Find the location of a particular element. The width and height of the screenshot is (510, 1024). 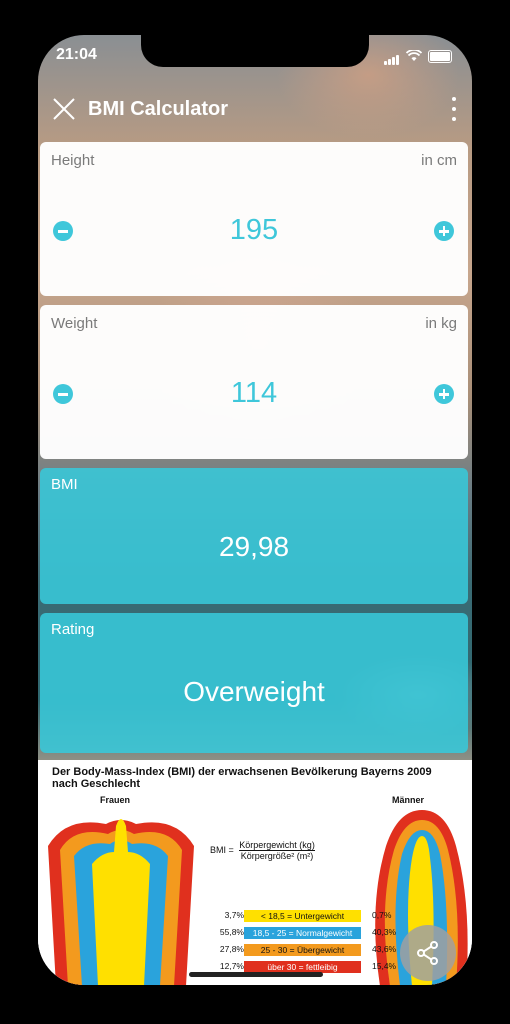

band-normal: 18,5 - 25 = Normalgewicht is located at coordinates (302, 933).